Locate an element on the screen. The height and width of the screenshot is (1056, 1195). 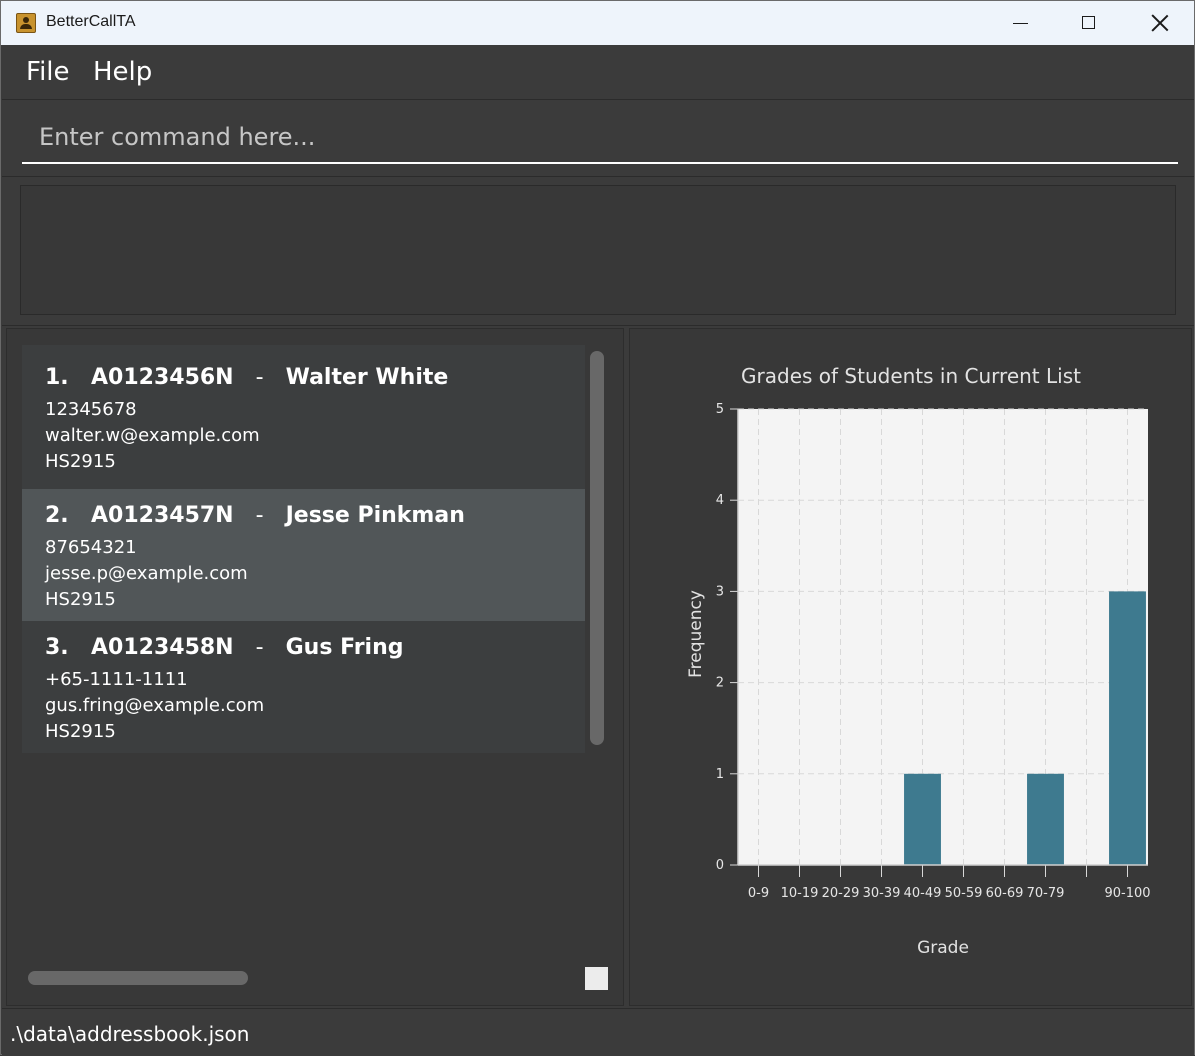
y-tick-label: 5 is located at coordinates (720, 409).